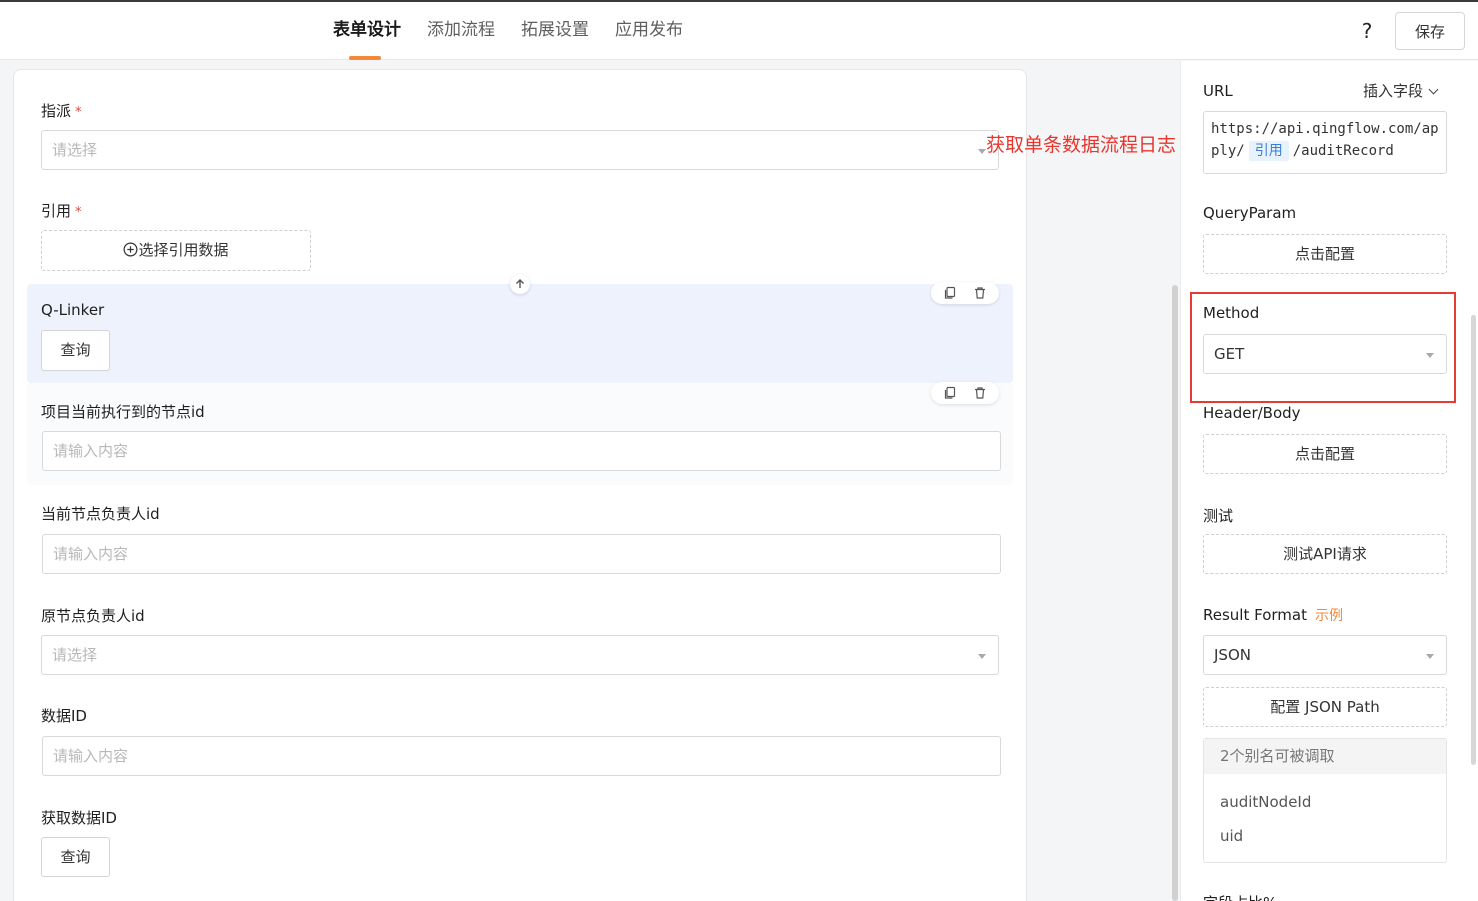 The height and width of the screenshot is (901, 1478). I want to click on tab-app-publish: 应用发布, so click(649, 31).